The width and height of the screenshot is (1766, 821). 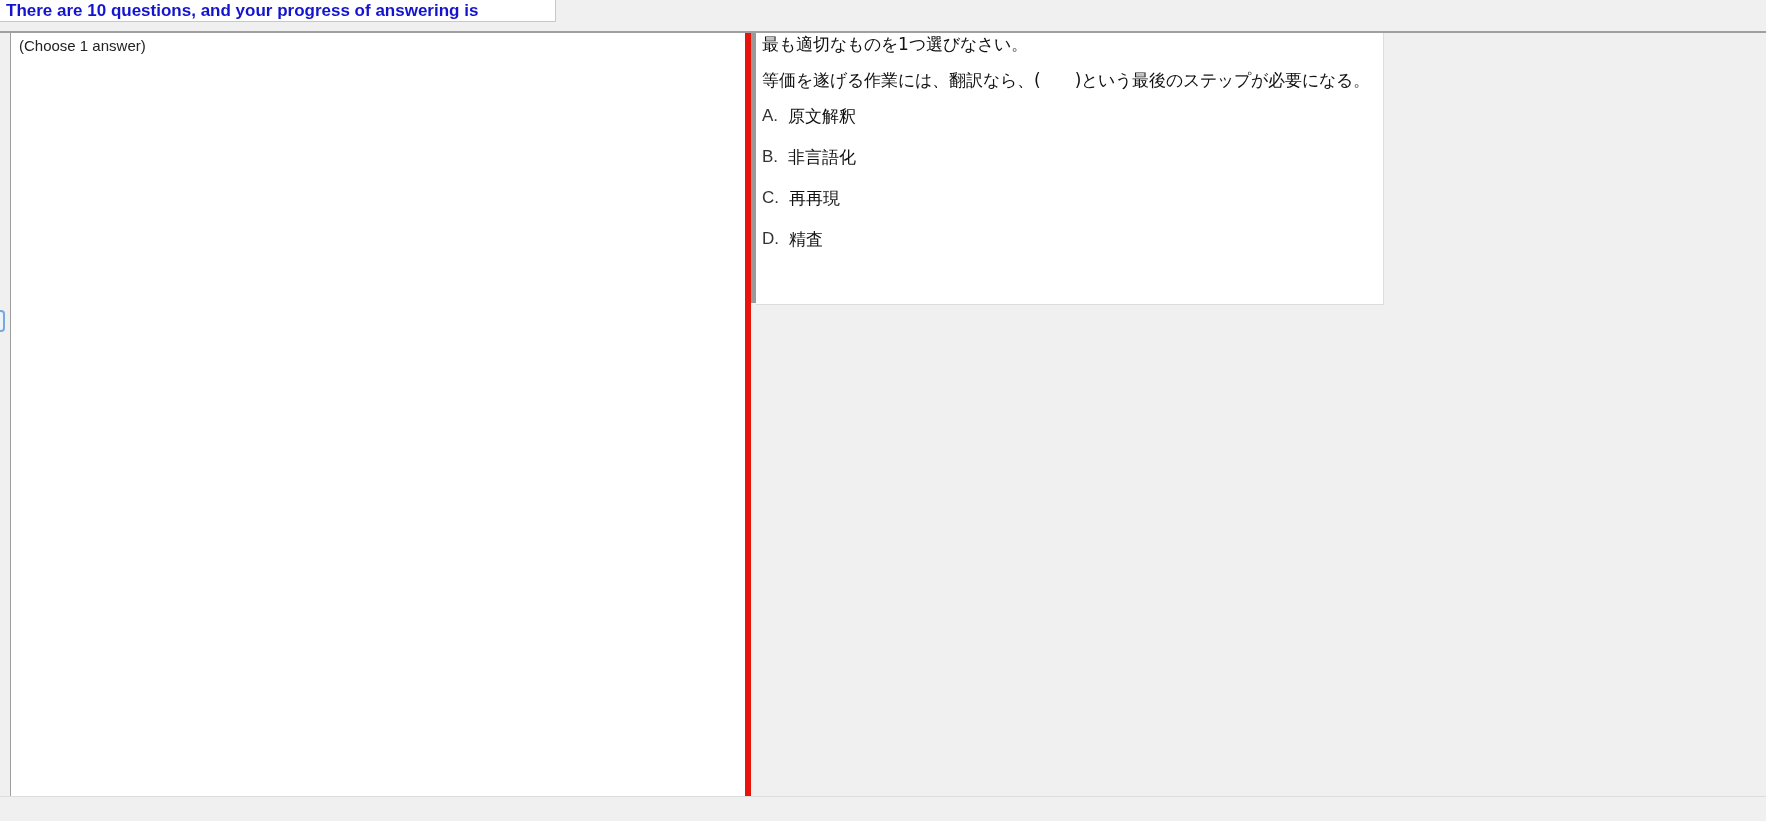 I want to click on option-text: 原文解釈, so click(x=822, y=116).